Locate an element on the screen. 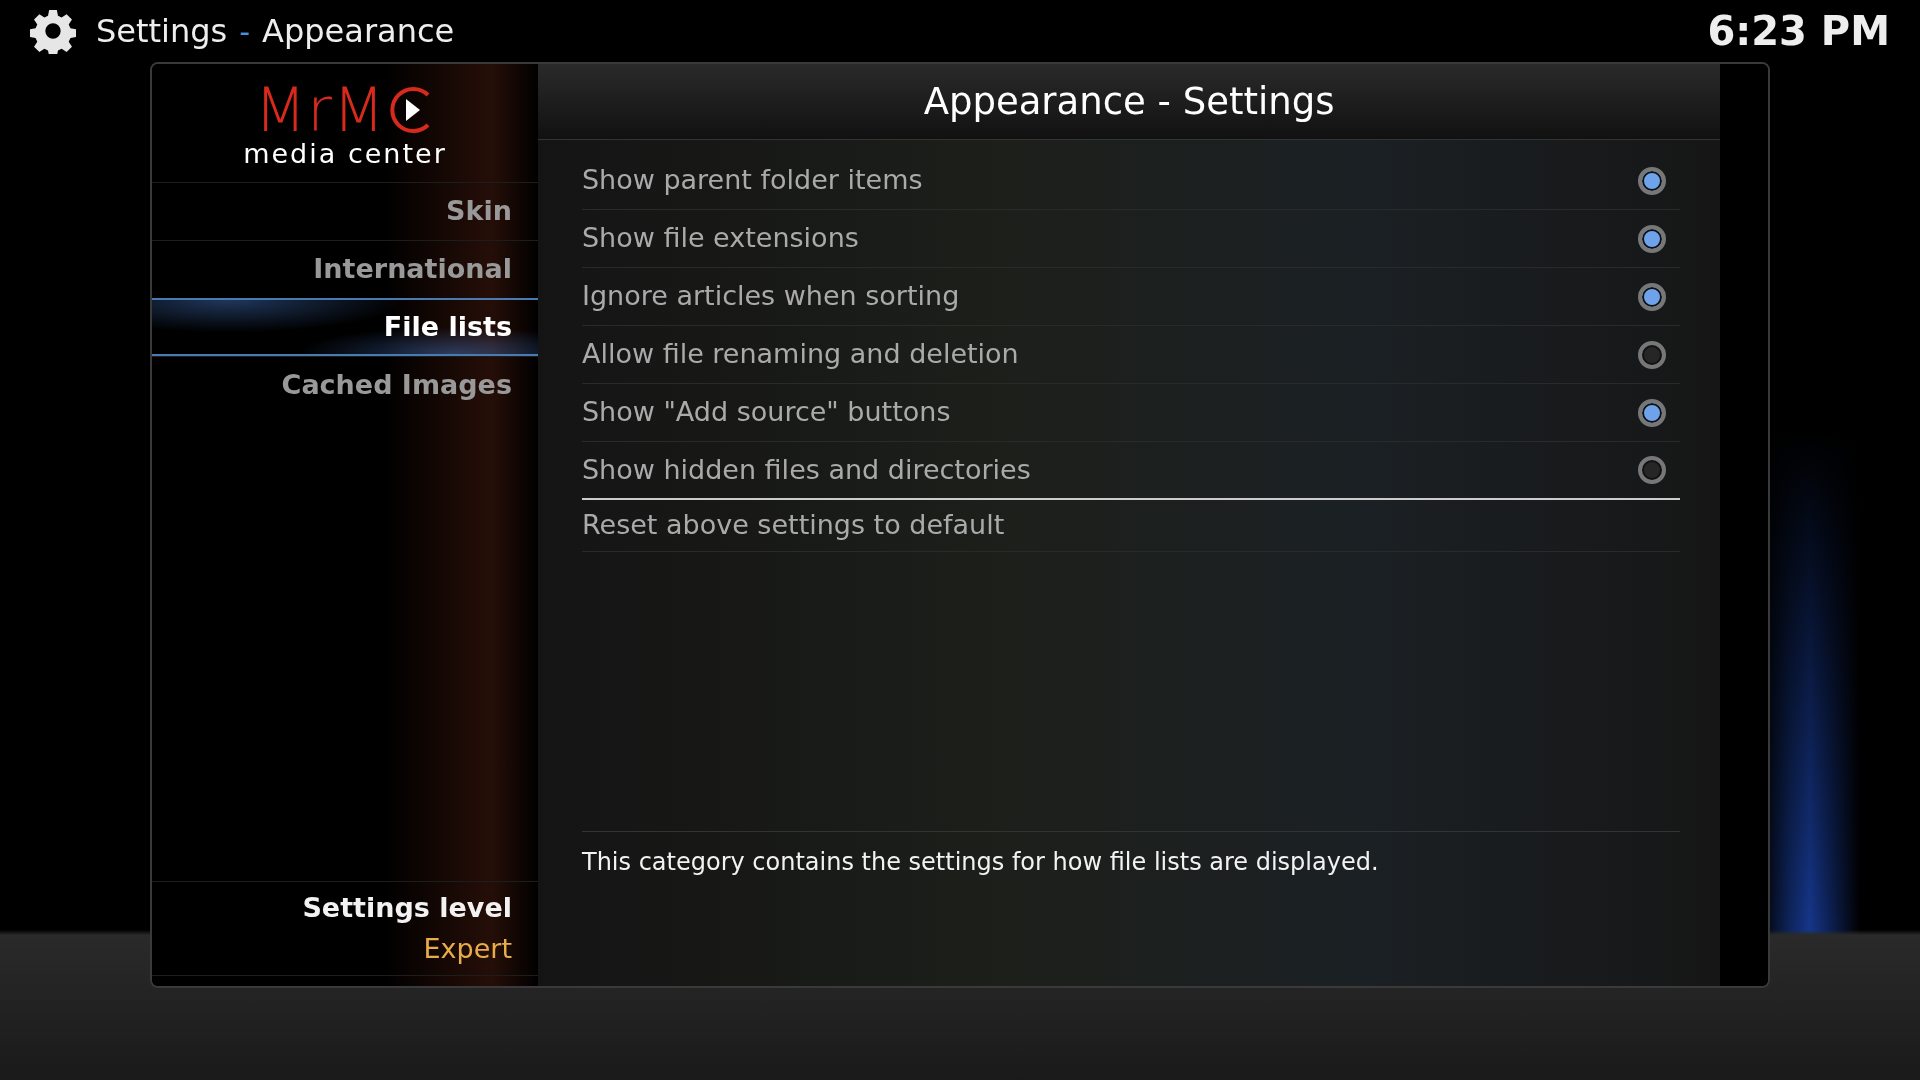 This screenshot has height=1080, width=1920. settings-level-label: Settings level is located at coordinates (406, 908).